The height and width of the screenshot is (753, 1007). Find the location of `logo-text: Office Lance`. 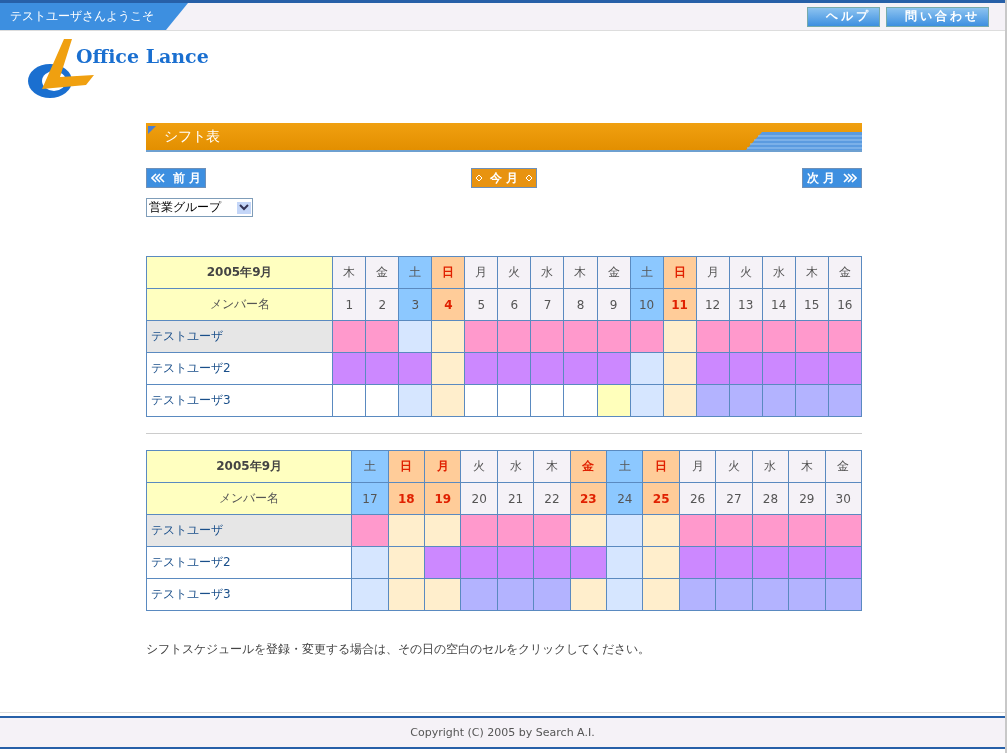

logo-text: Office Lance is located at coordinates (142, 56).